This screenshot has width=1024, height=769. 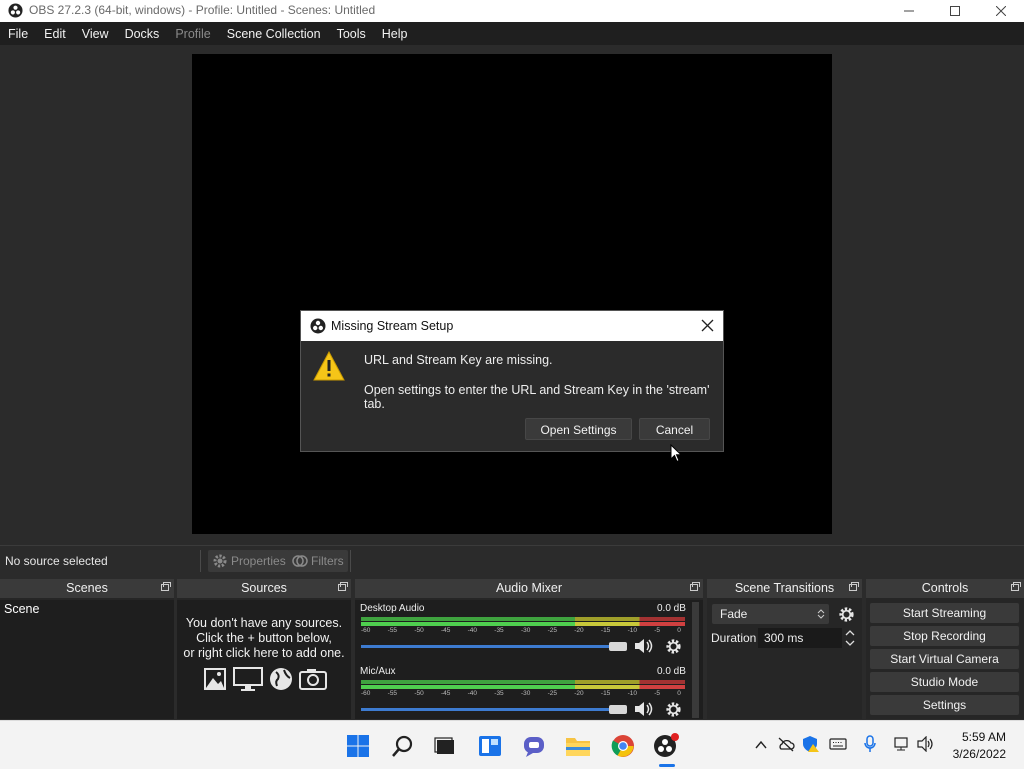 What do you see at coordinates (944, 659) in the screenshot?
I see `start-virtual-camera-button: Start Virtual Camera` at bounding box center [944, 659].